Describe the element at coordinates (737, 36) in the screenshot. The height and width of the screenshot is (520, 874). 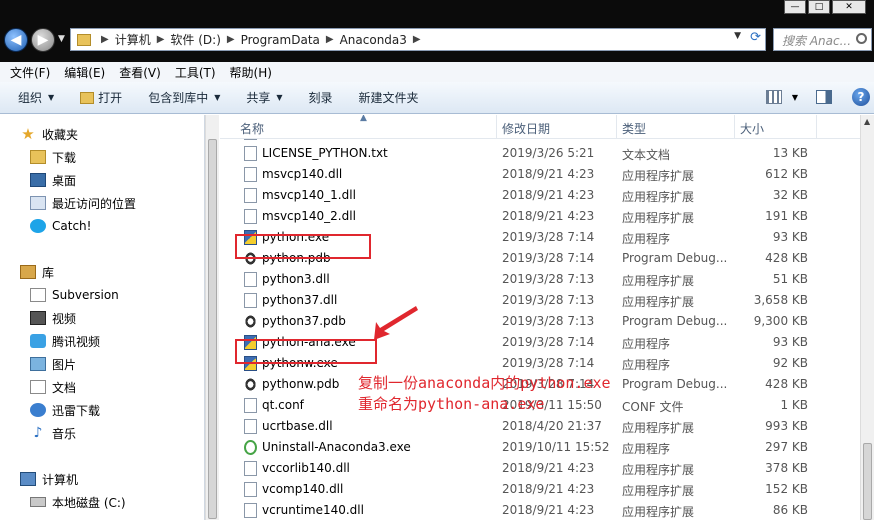
I see `address-dropdown-icon: ▼` at that location.